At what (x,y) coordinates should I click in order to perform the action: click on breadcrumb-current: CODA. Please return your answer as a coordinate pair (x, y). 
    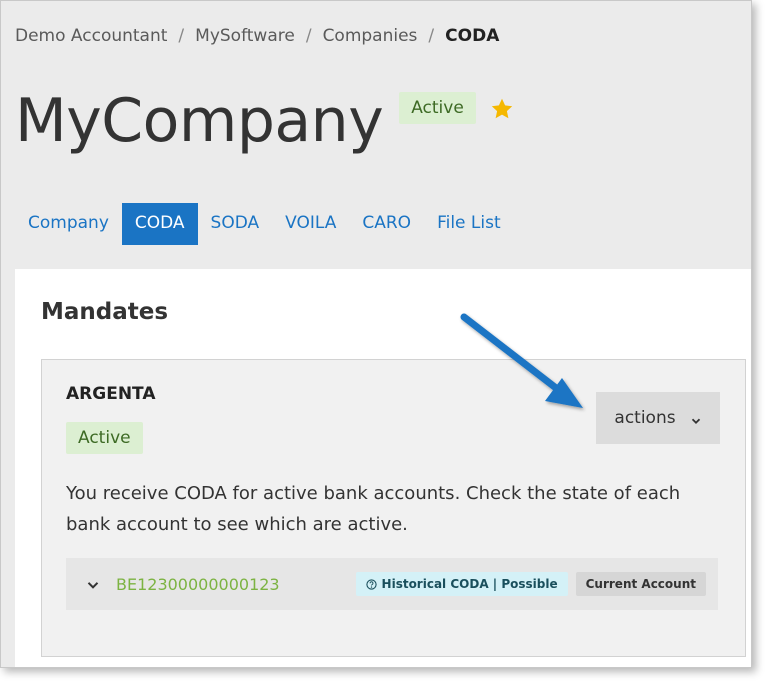
    Looking at the image, I should click on (472, 36).